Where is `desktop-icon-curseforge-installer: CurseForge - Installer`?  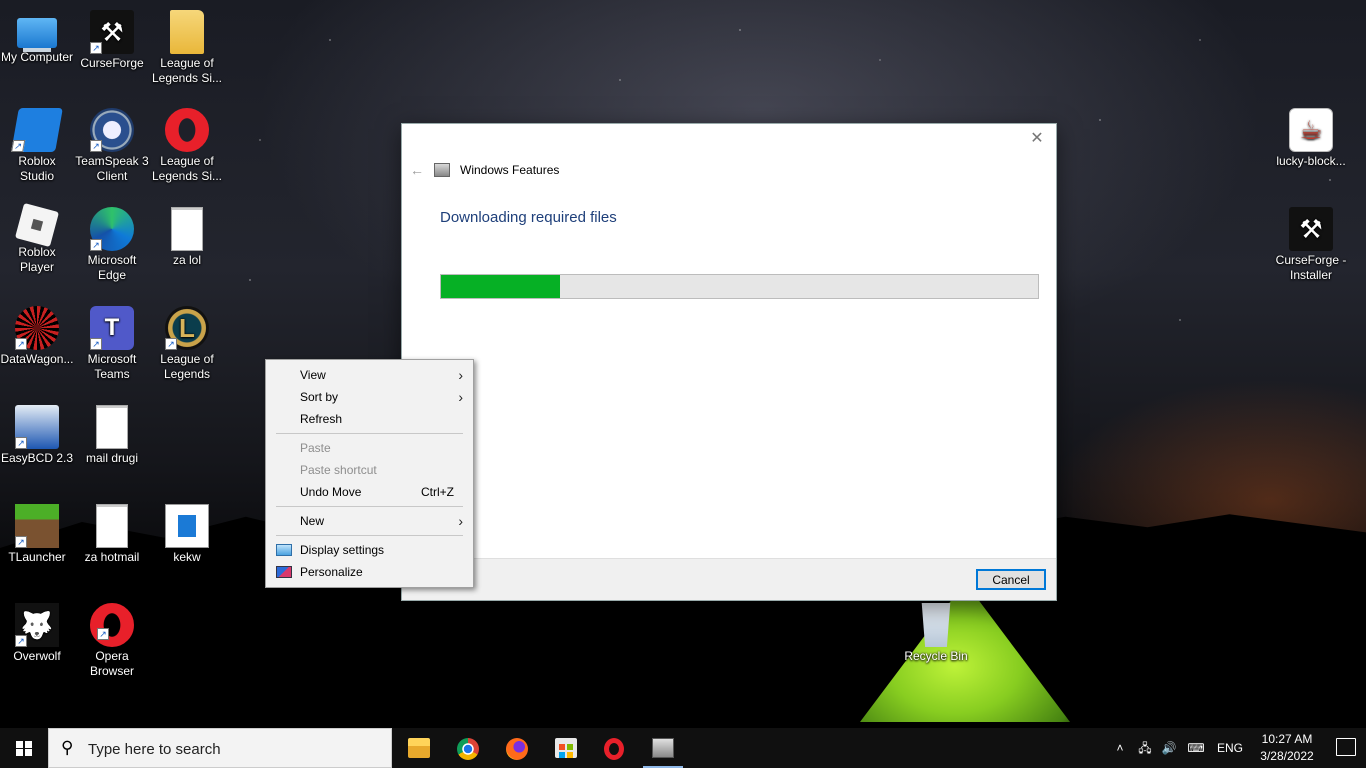 desktop-icon-curseforge-installer: CurseForge - Installer is located at coordinates (1311, 245).